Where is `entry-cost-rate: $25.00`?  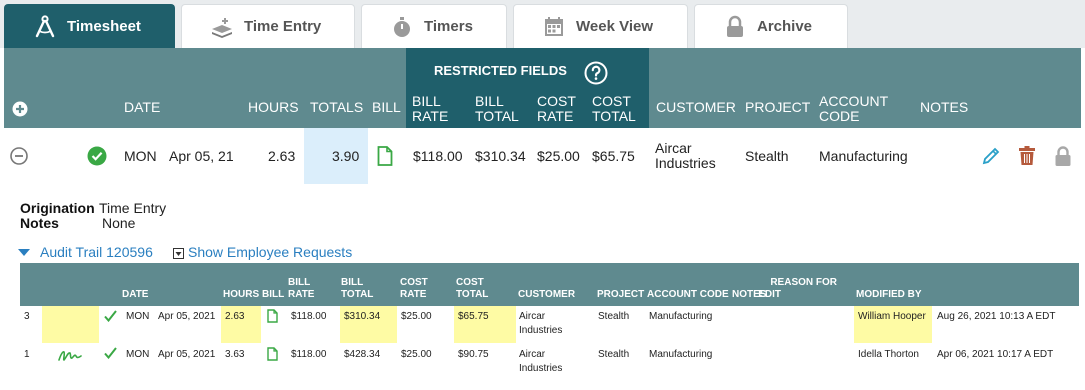
entry-cost-rate: $25.00 is located at coordinates (558, 156).